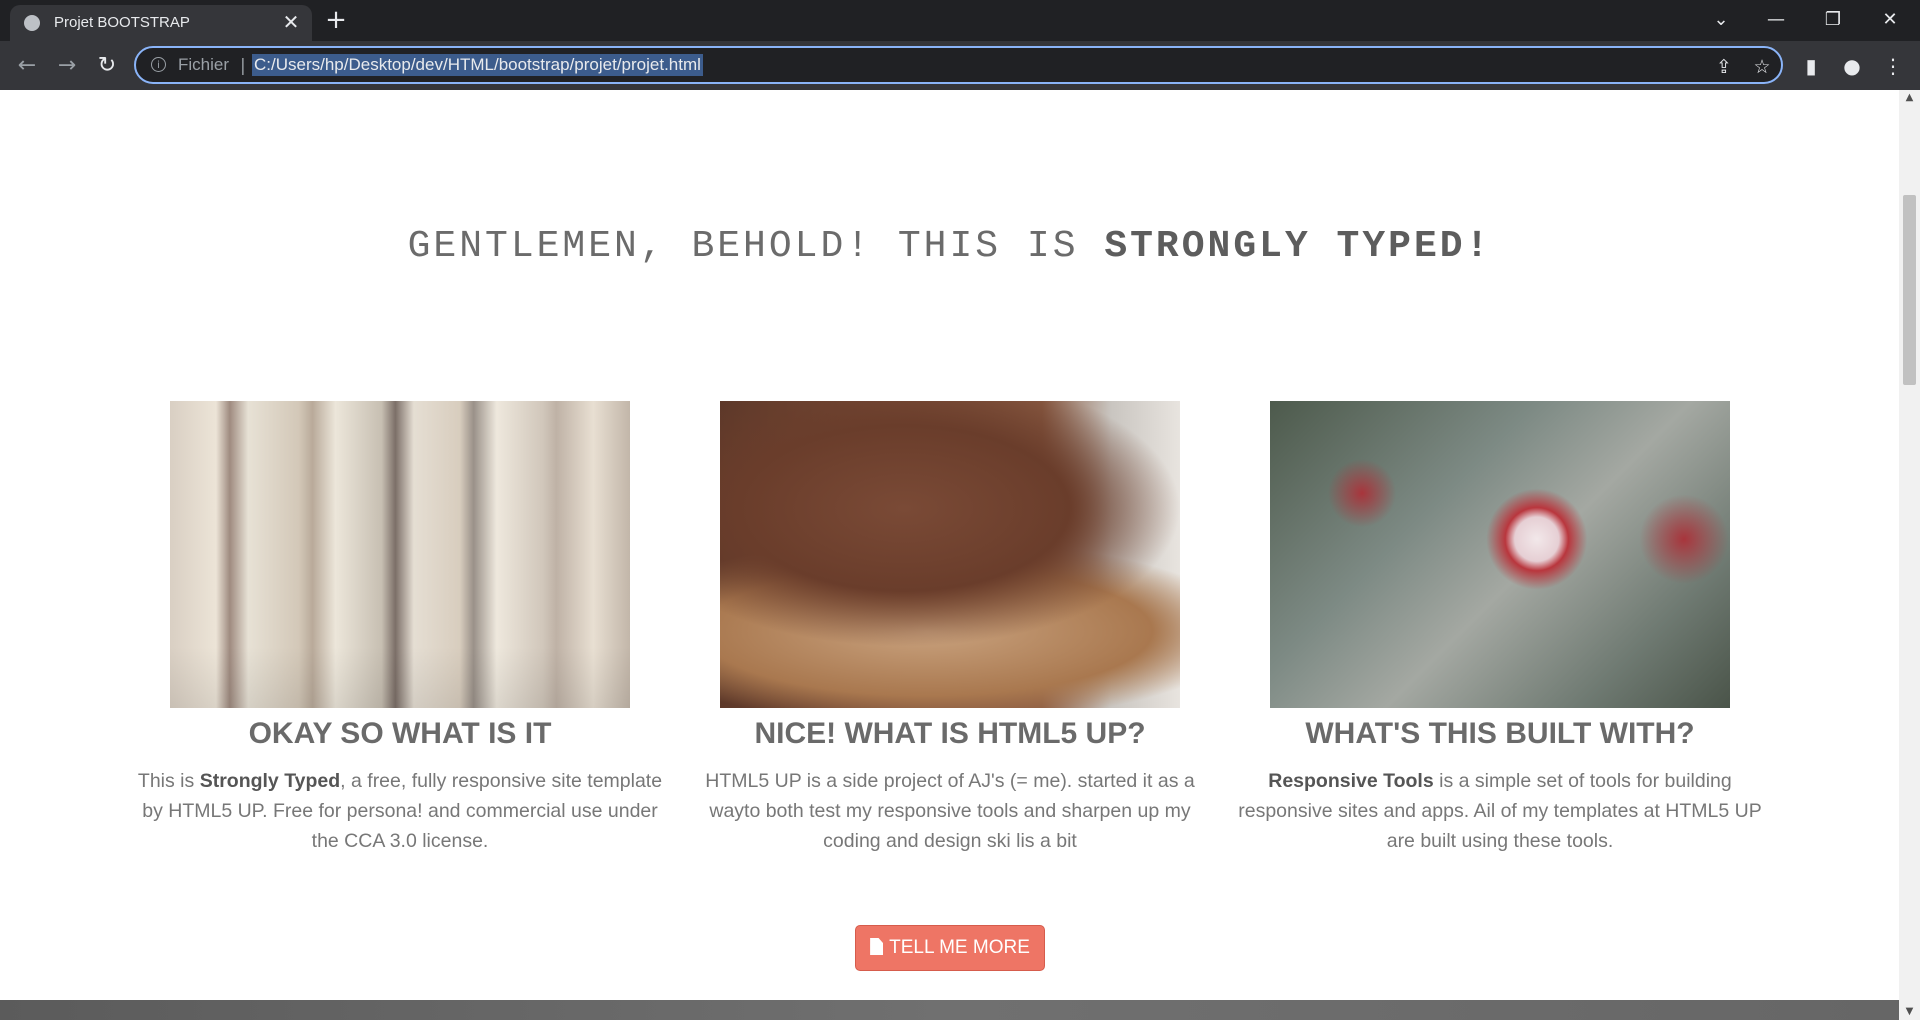 The image size is (1920, 1020). I want to click on footer-section-edge, so click(949, 1010).